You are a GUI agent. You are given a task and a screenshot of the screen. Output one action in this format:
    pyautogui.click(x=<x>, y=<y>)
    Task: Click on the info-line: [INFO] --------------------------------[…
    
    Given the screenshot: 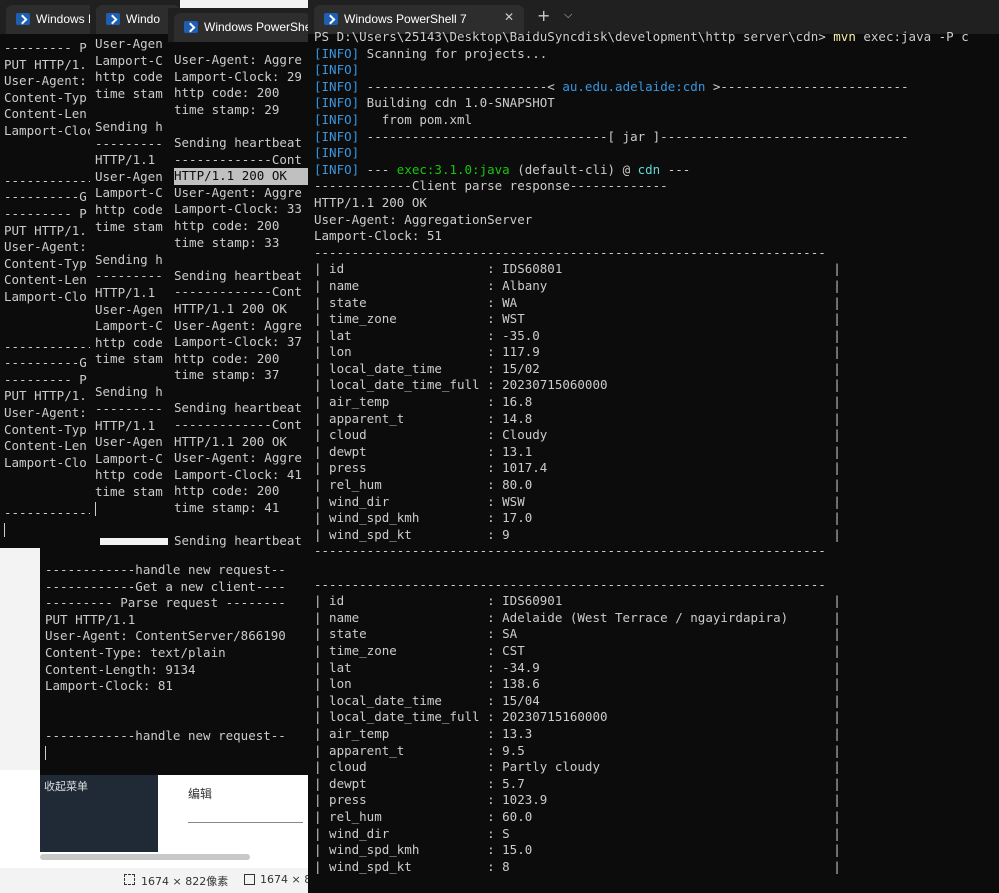 What is the action you would take?
    pyautogui.click(x=611, y=136)
    